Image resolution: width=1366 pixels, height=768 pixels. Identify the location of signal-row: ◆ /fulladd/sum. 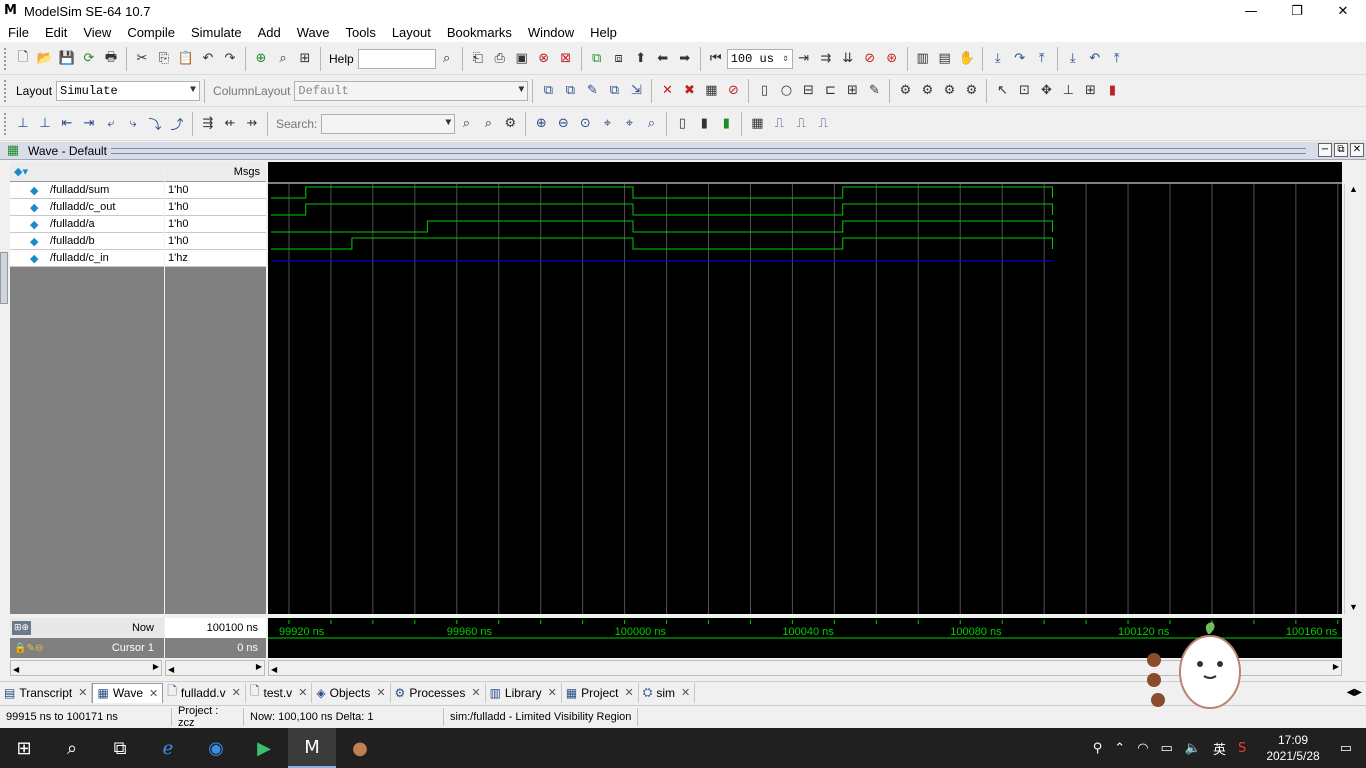
(87, 190).